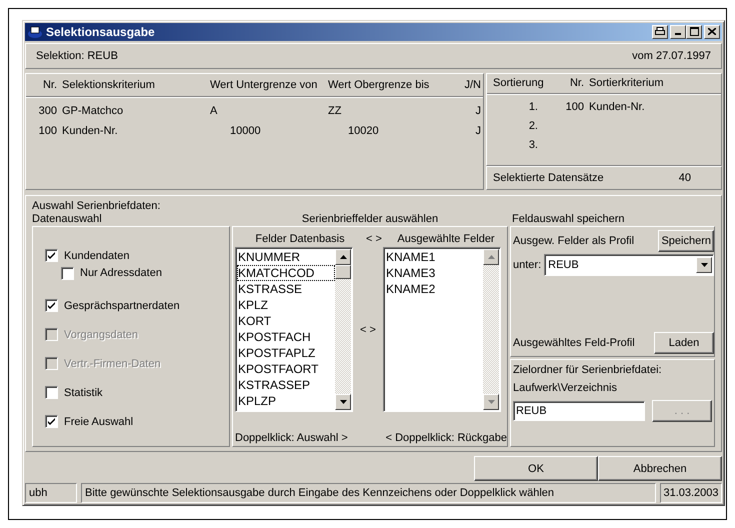 This screenshot has height=528, width=735. I want to click on checkbox-label: Gesprächspartnerdaten, so click(122, 306).